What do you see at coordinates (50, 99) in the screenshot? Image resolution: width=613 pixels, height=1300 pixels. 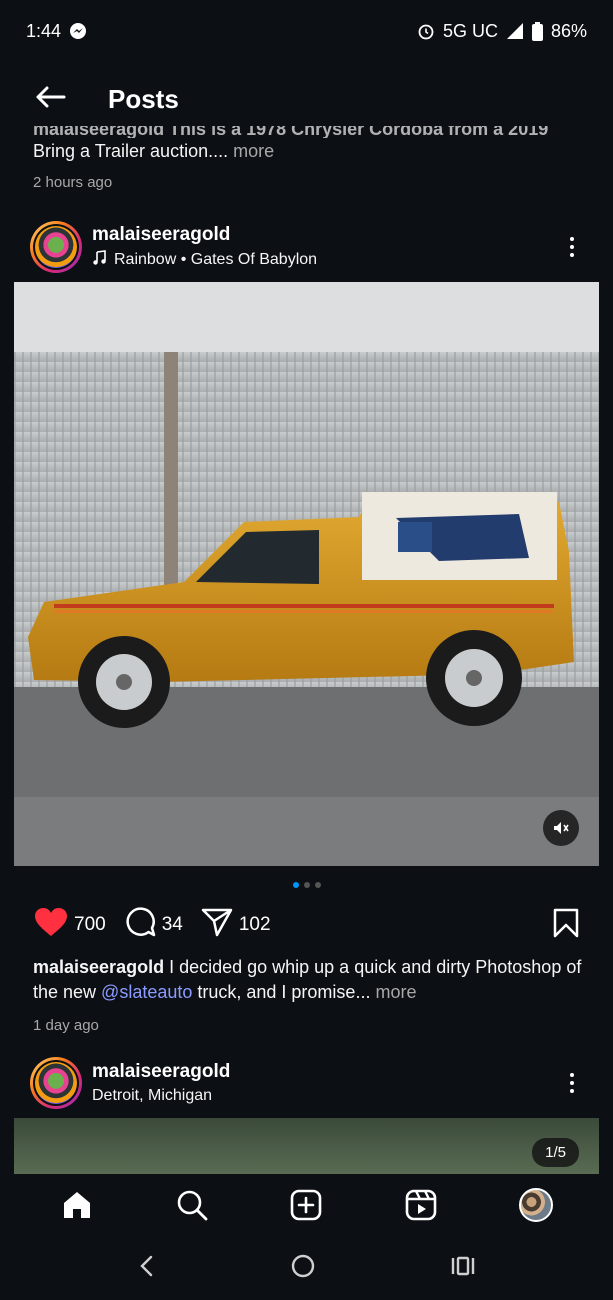 I see `back-arrow-icon` at bounding box center [50, 99].